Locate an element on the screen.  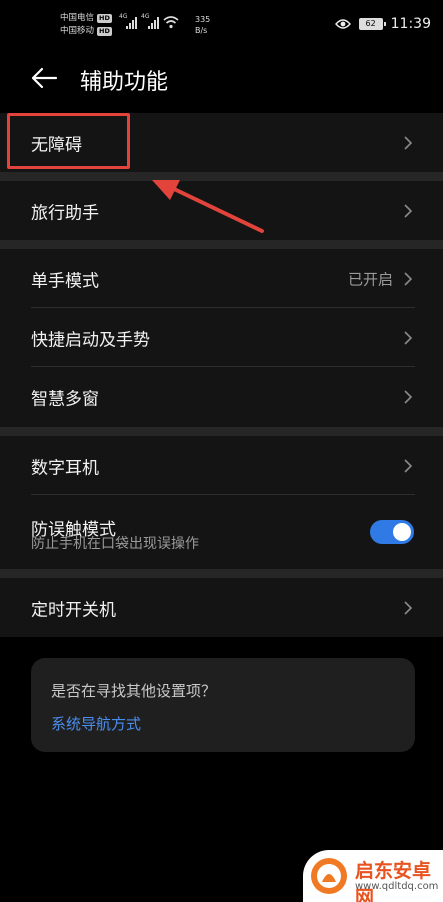
row-label: 数字耳机 is located at coordinates (65, 468).